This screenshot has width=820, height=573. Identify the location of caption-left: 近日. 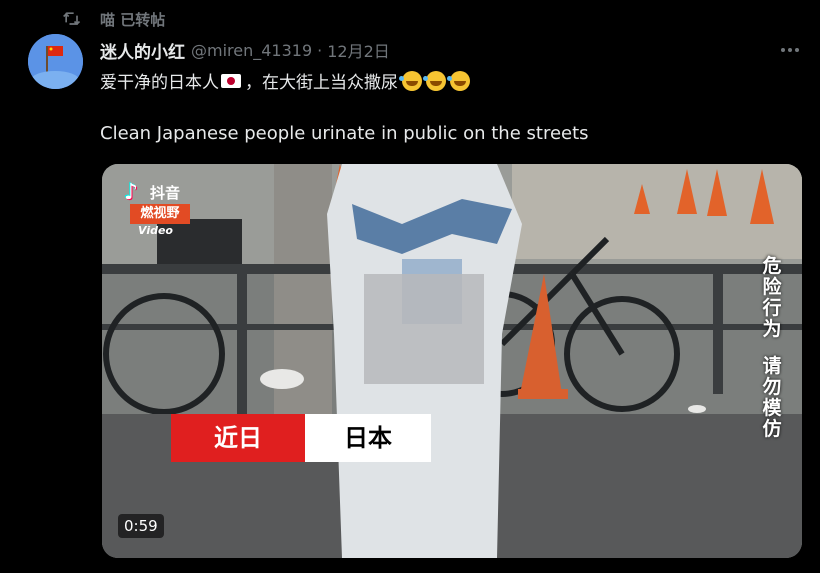
(238, 438).